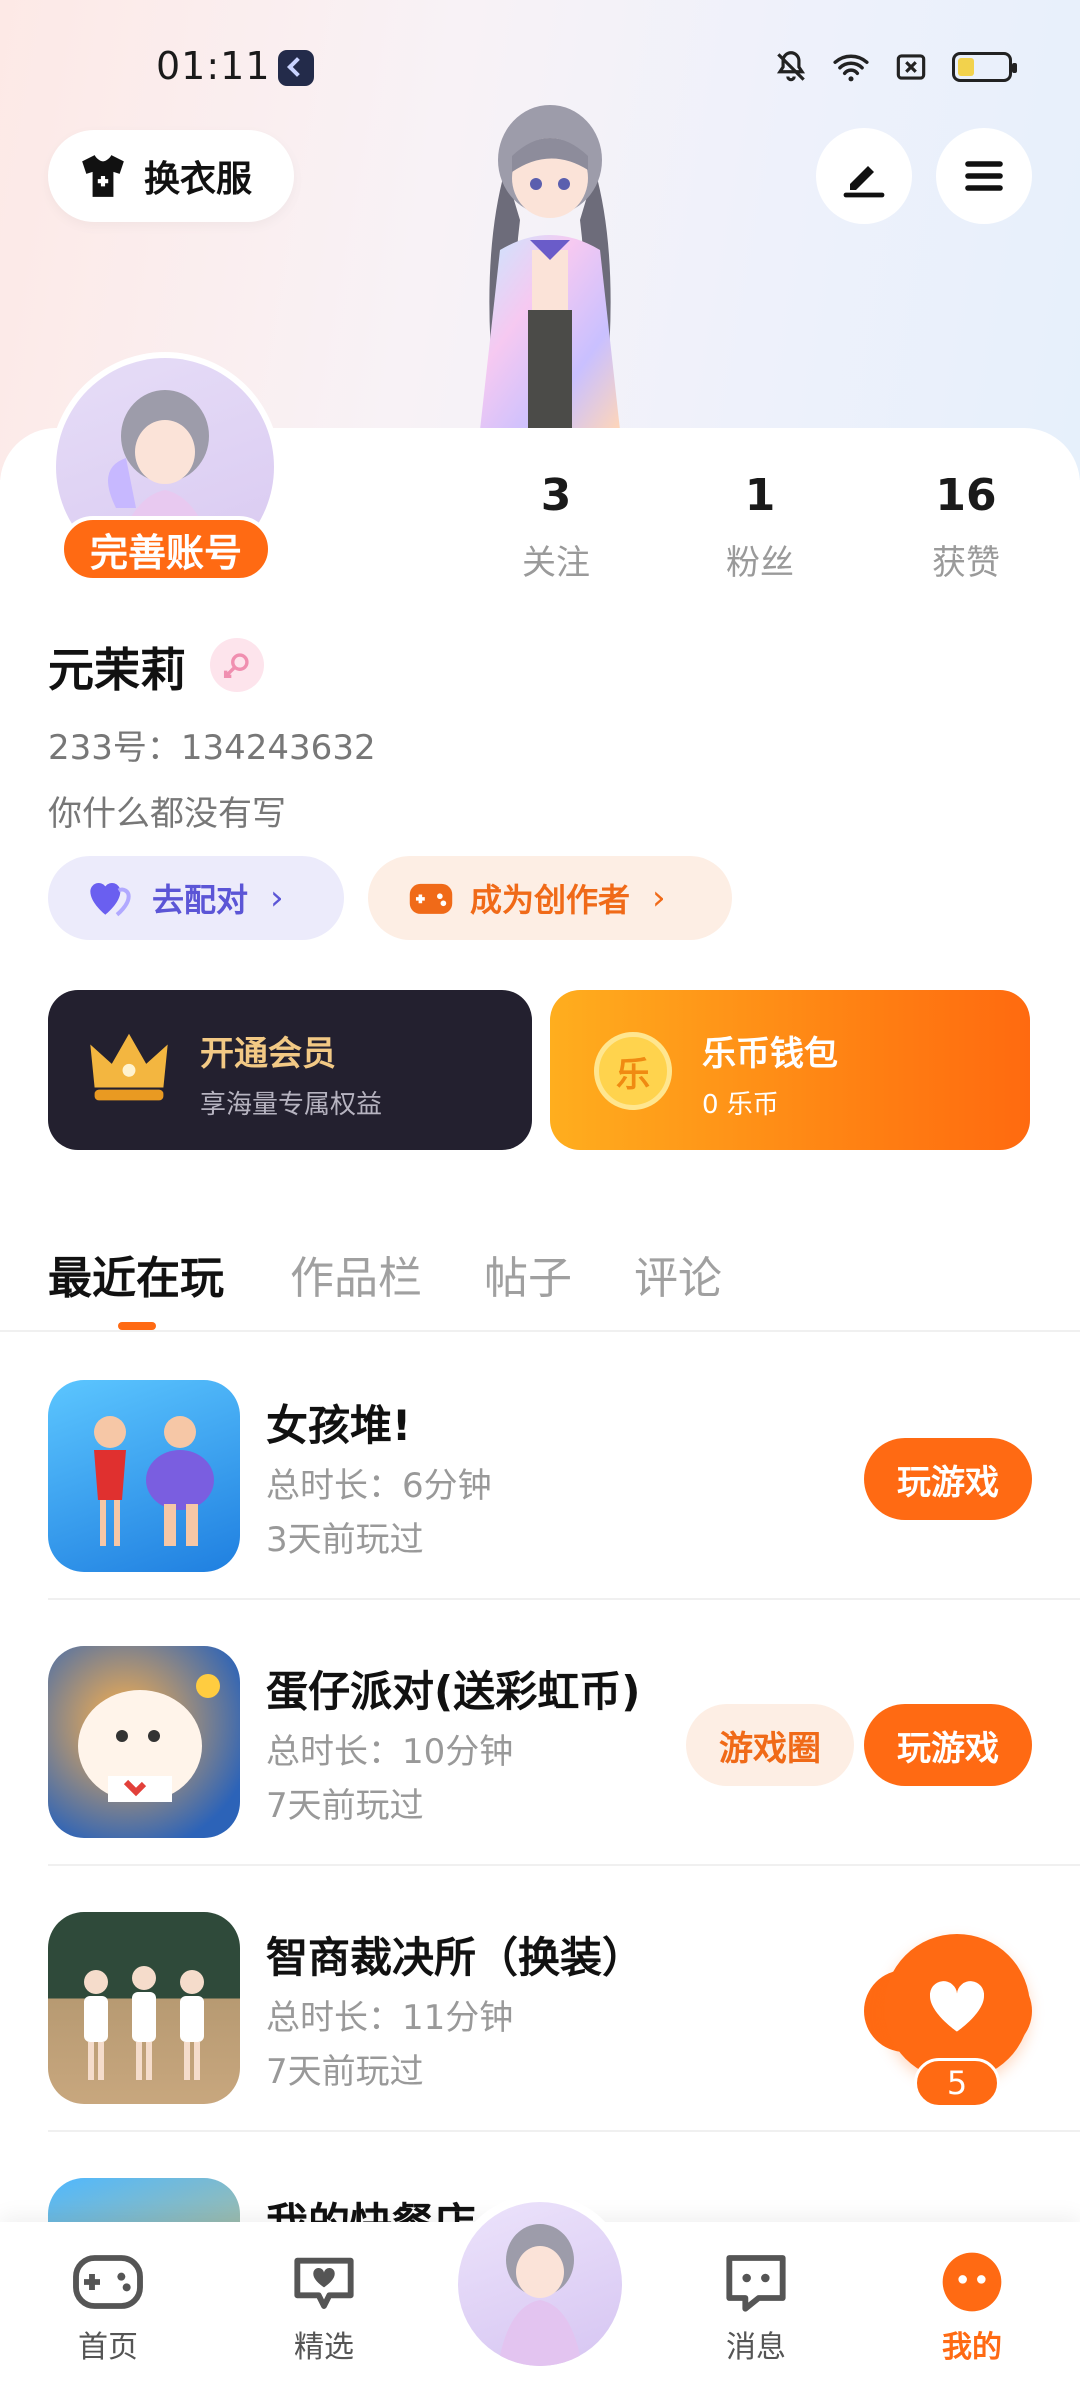 The height and width of the screenshot is (2400, 1080). Describe the element at coordinates (198, 179) in the screenshot. I see `dress-up-label: 换衣服` at that location.